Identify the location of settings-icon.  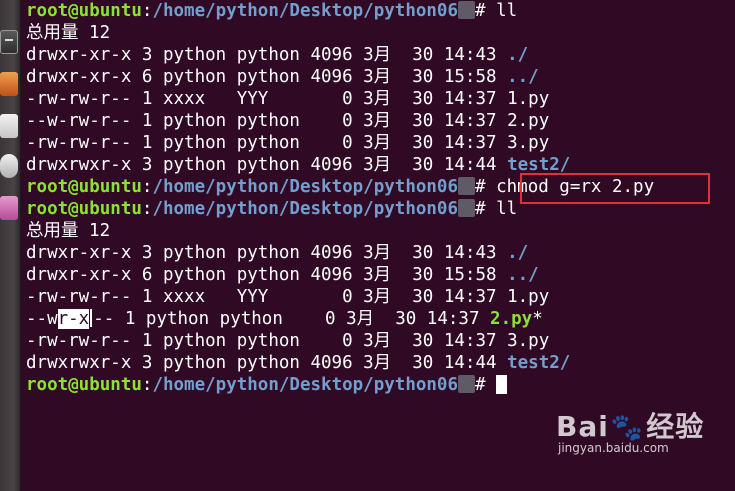
(9, 166).